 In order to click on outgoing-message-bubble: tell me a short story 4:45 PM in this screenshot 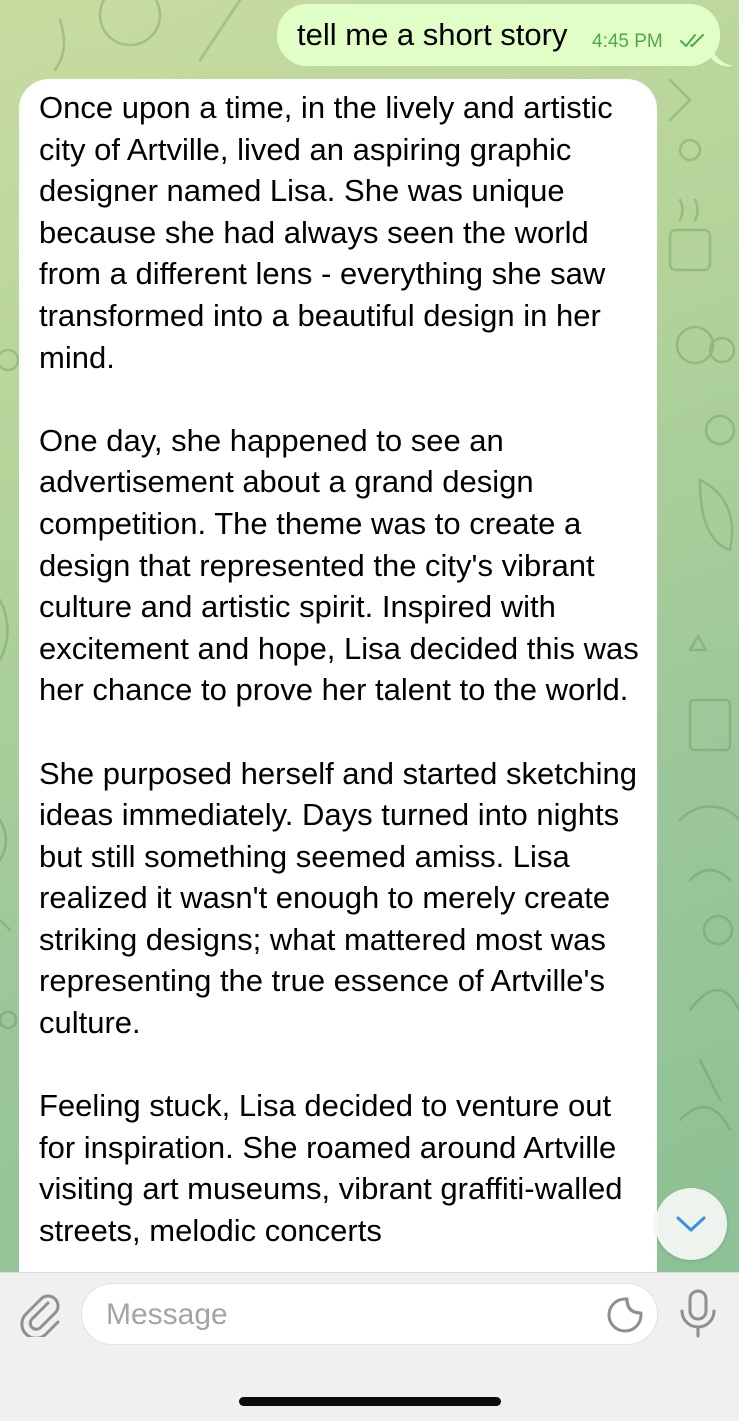, I will do `click(498, 35)`.